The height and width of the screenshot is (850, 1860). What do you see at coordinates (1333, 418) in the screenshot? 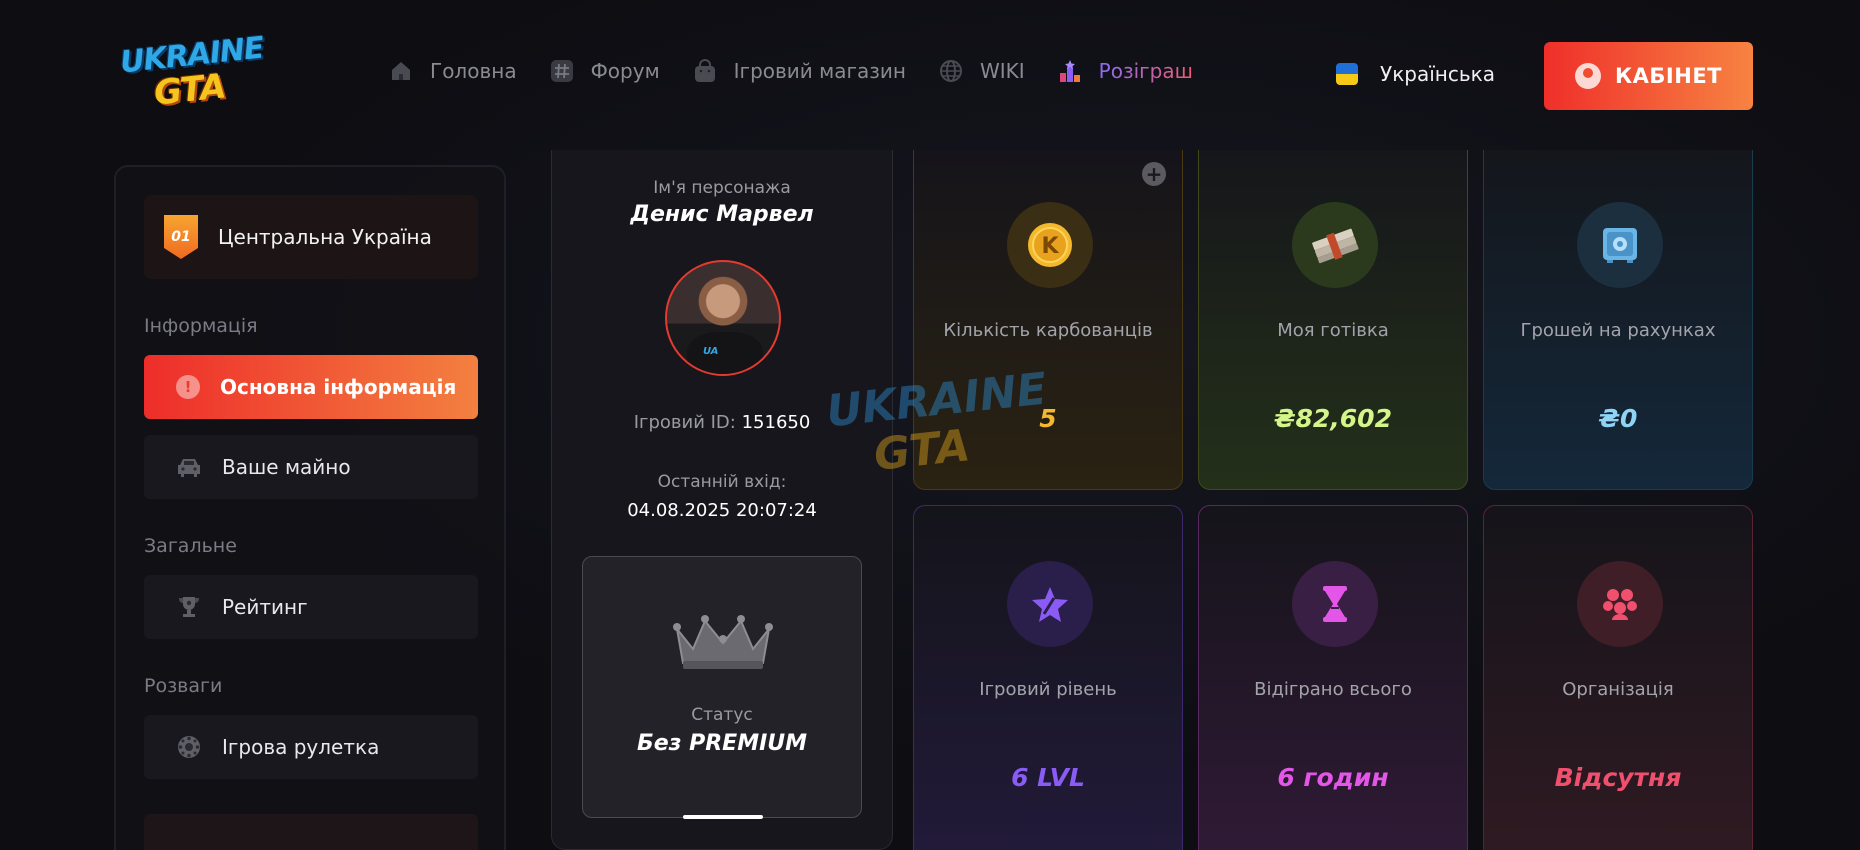
I see `stat-value: ₴82,602` at bounding box center [1333, 418].